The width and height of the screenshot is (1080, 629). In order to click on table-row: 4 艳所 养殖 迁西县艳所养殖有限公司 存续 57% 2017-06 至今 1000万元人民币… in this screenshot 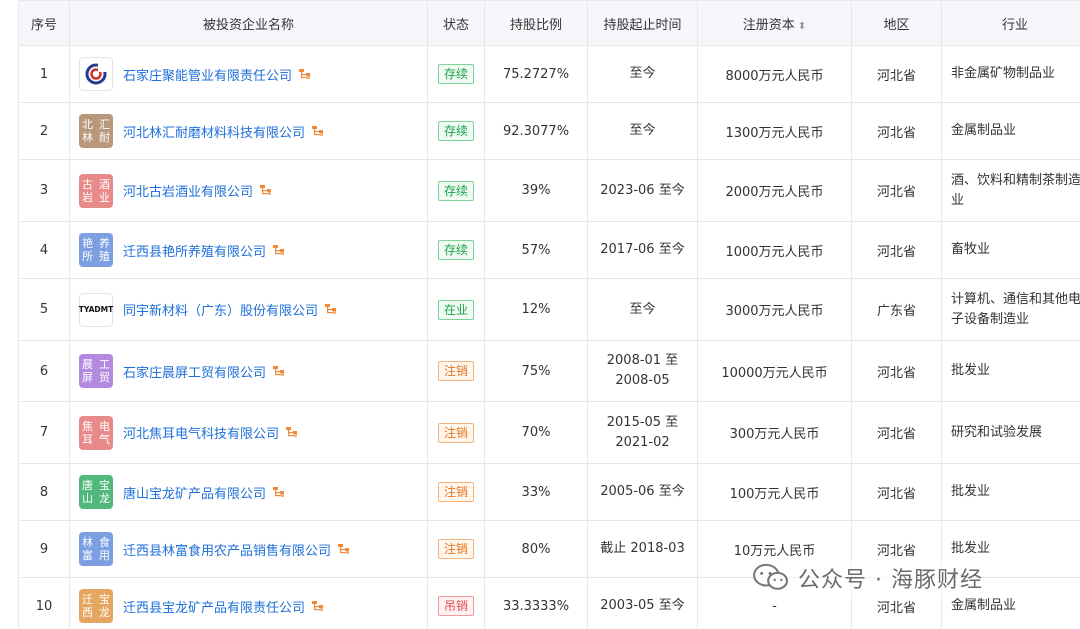, I will do `click(549, 250)`.